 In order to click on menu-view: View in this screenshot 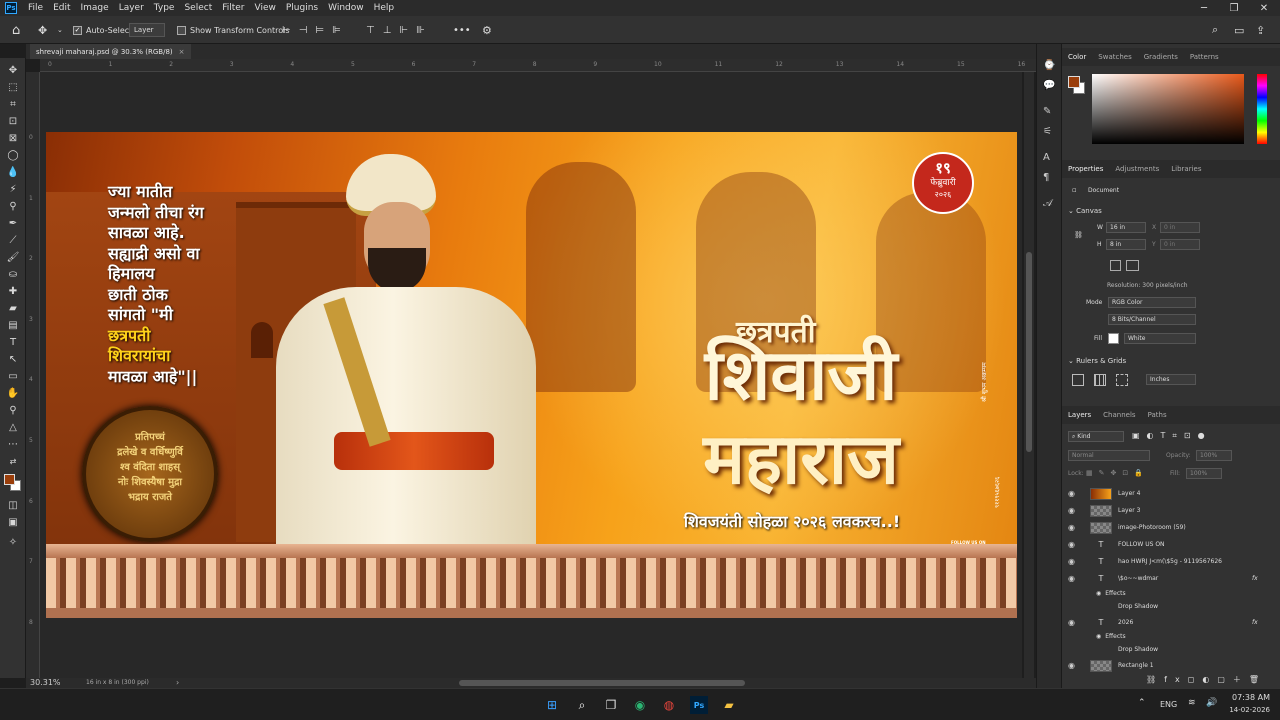, I will do `click(265, 8)`.